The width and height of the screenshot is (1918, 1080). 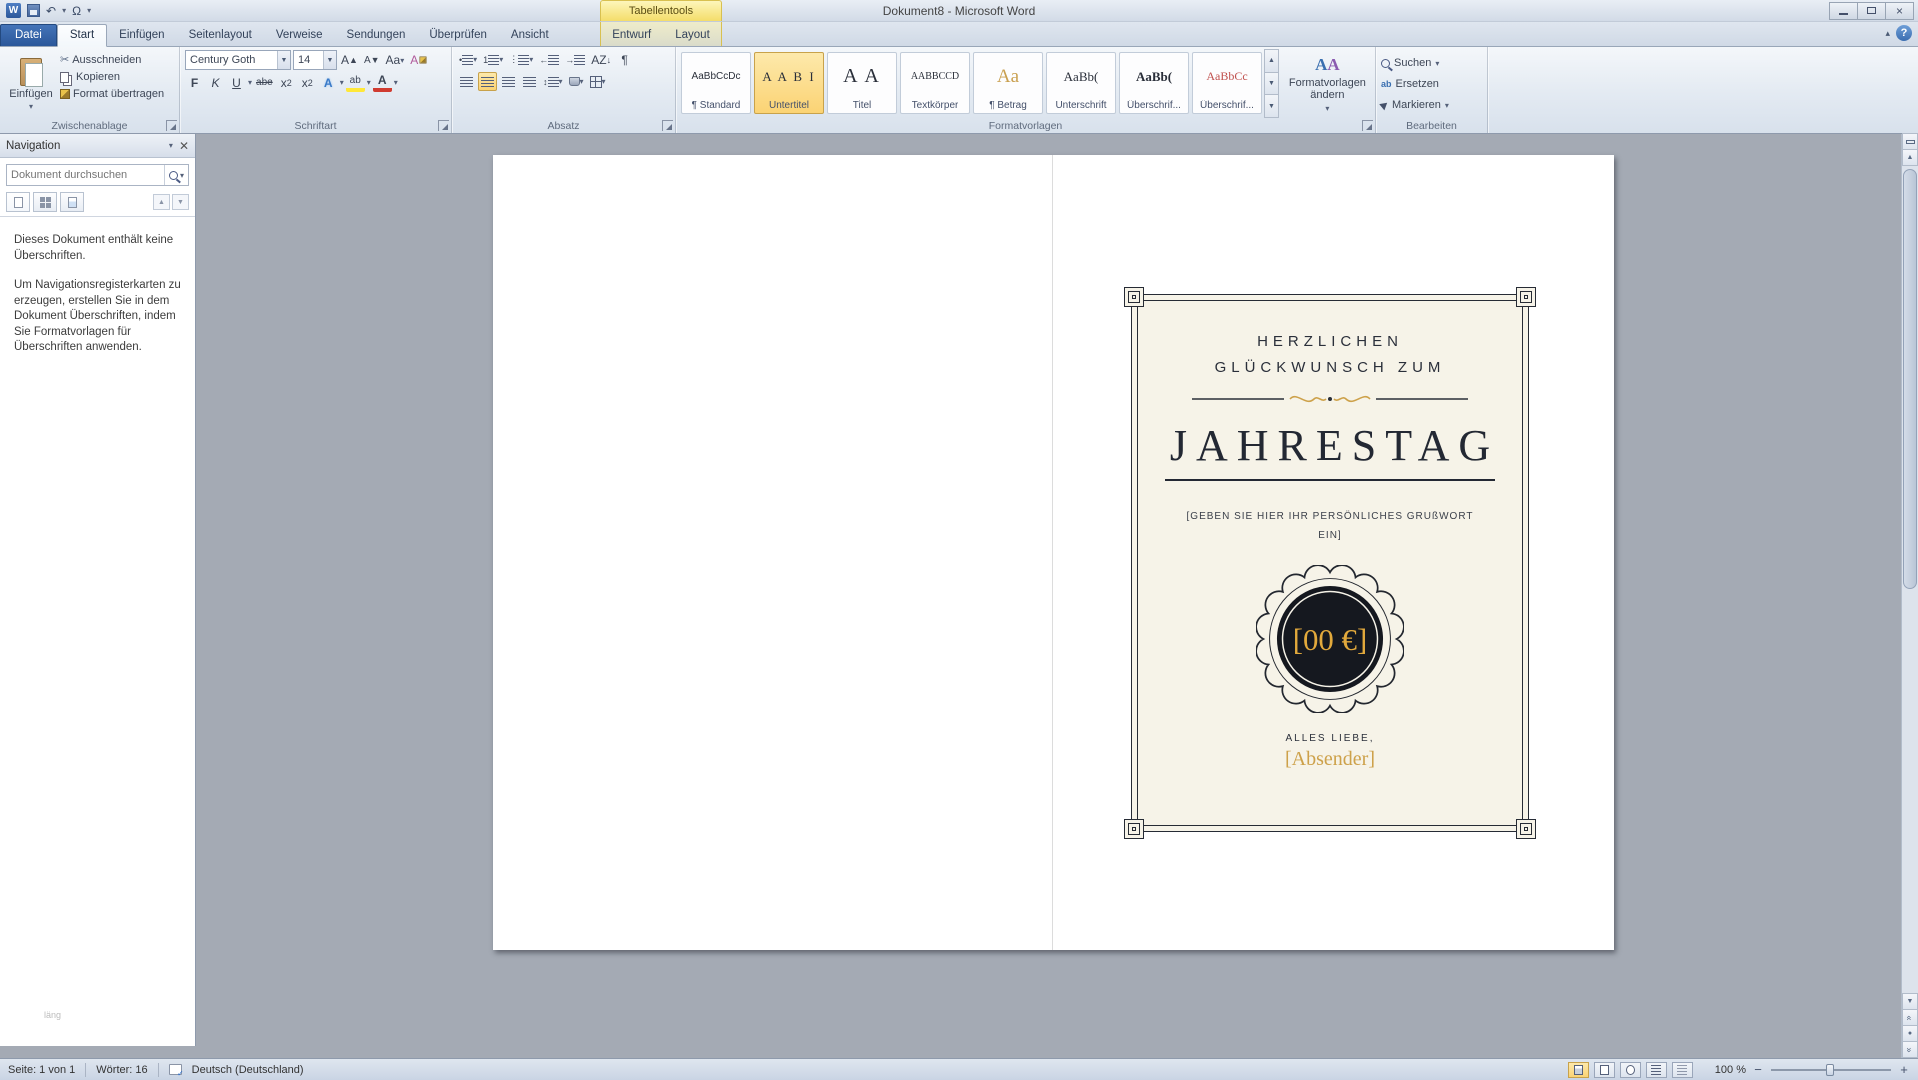 What do you see at coordinates (184, 146) in the screenshot?
I see `navigation-close-icon: ✕` at bounding box center [184, 146].